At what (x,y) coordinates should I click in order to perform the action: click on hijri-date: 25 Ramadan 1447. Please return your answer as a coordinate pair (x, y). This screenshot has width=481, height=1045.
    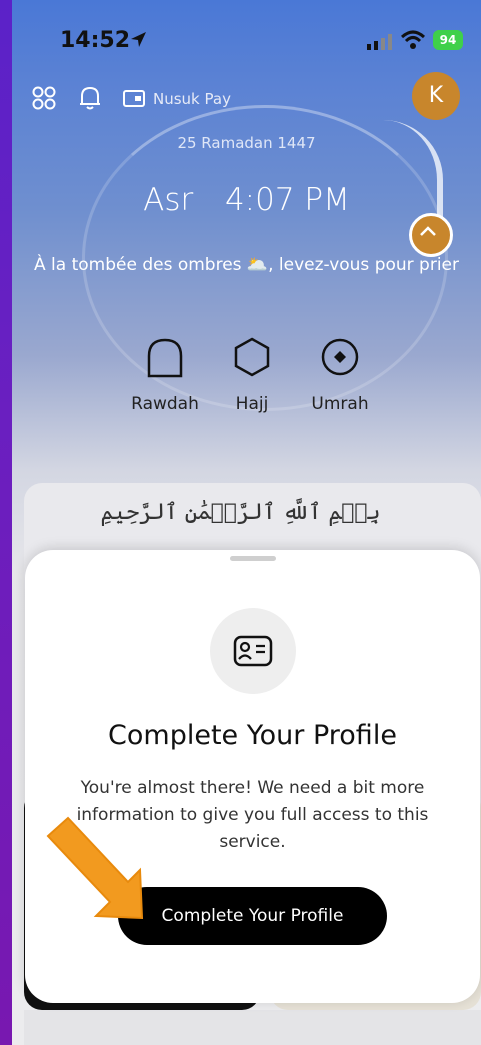
    Looking at the image, I should click on (246, 143).